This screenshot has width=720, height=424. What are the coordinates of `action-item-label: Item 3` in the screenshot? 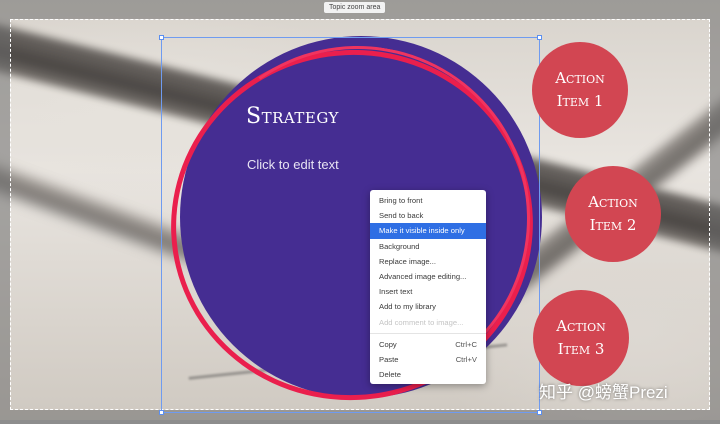 It's located at (581, 349).